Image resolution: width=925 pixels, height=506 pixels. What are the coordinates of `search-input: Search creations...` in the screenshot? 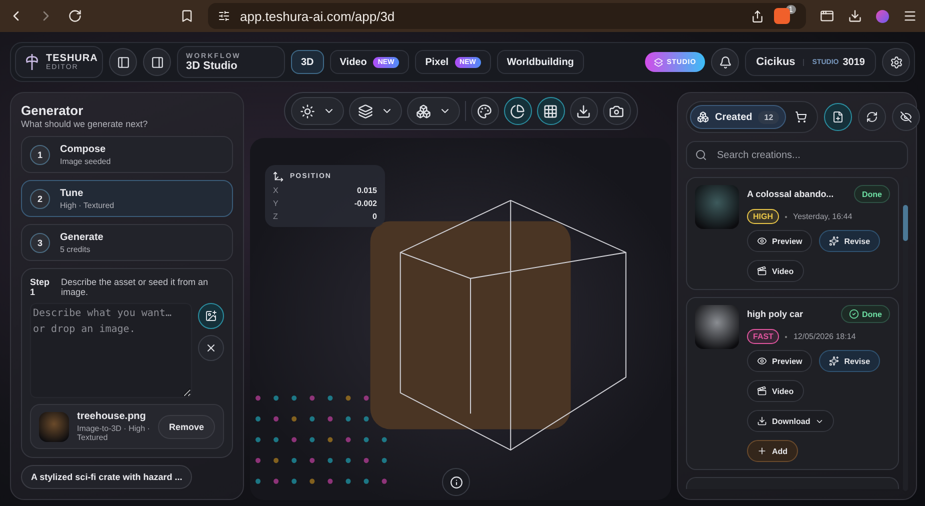 It's located at (807, 155).